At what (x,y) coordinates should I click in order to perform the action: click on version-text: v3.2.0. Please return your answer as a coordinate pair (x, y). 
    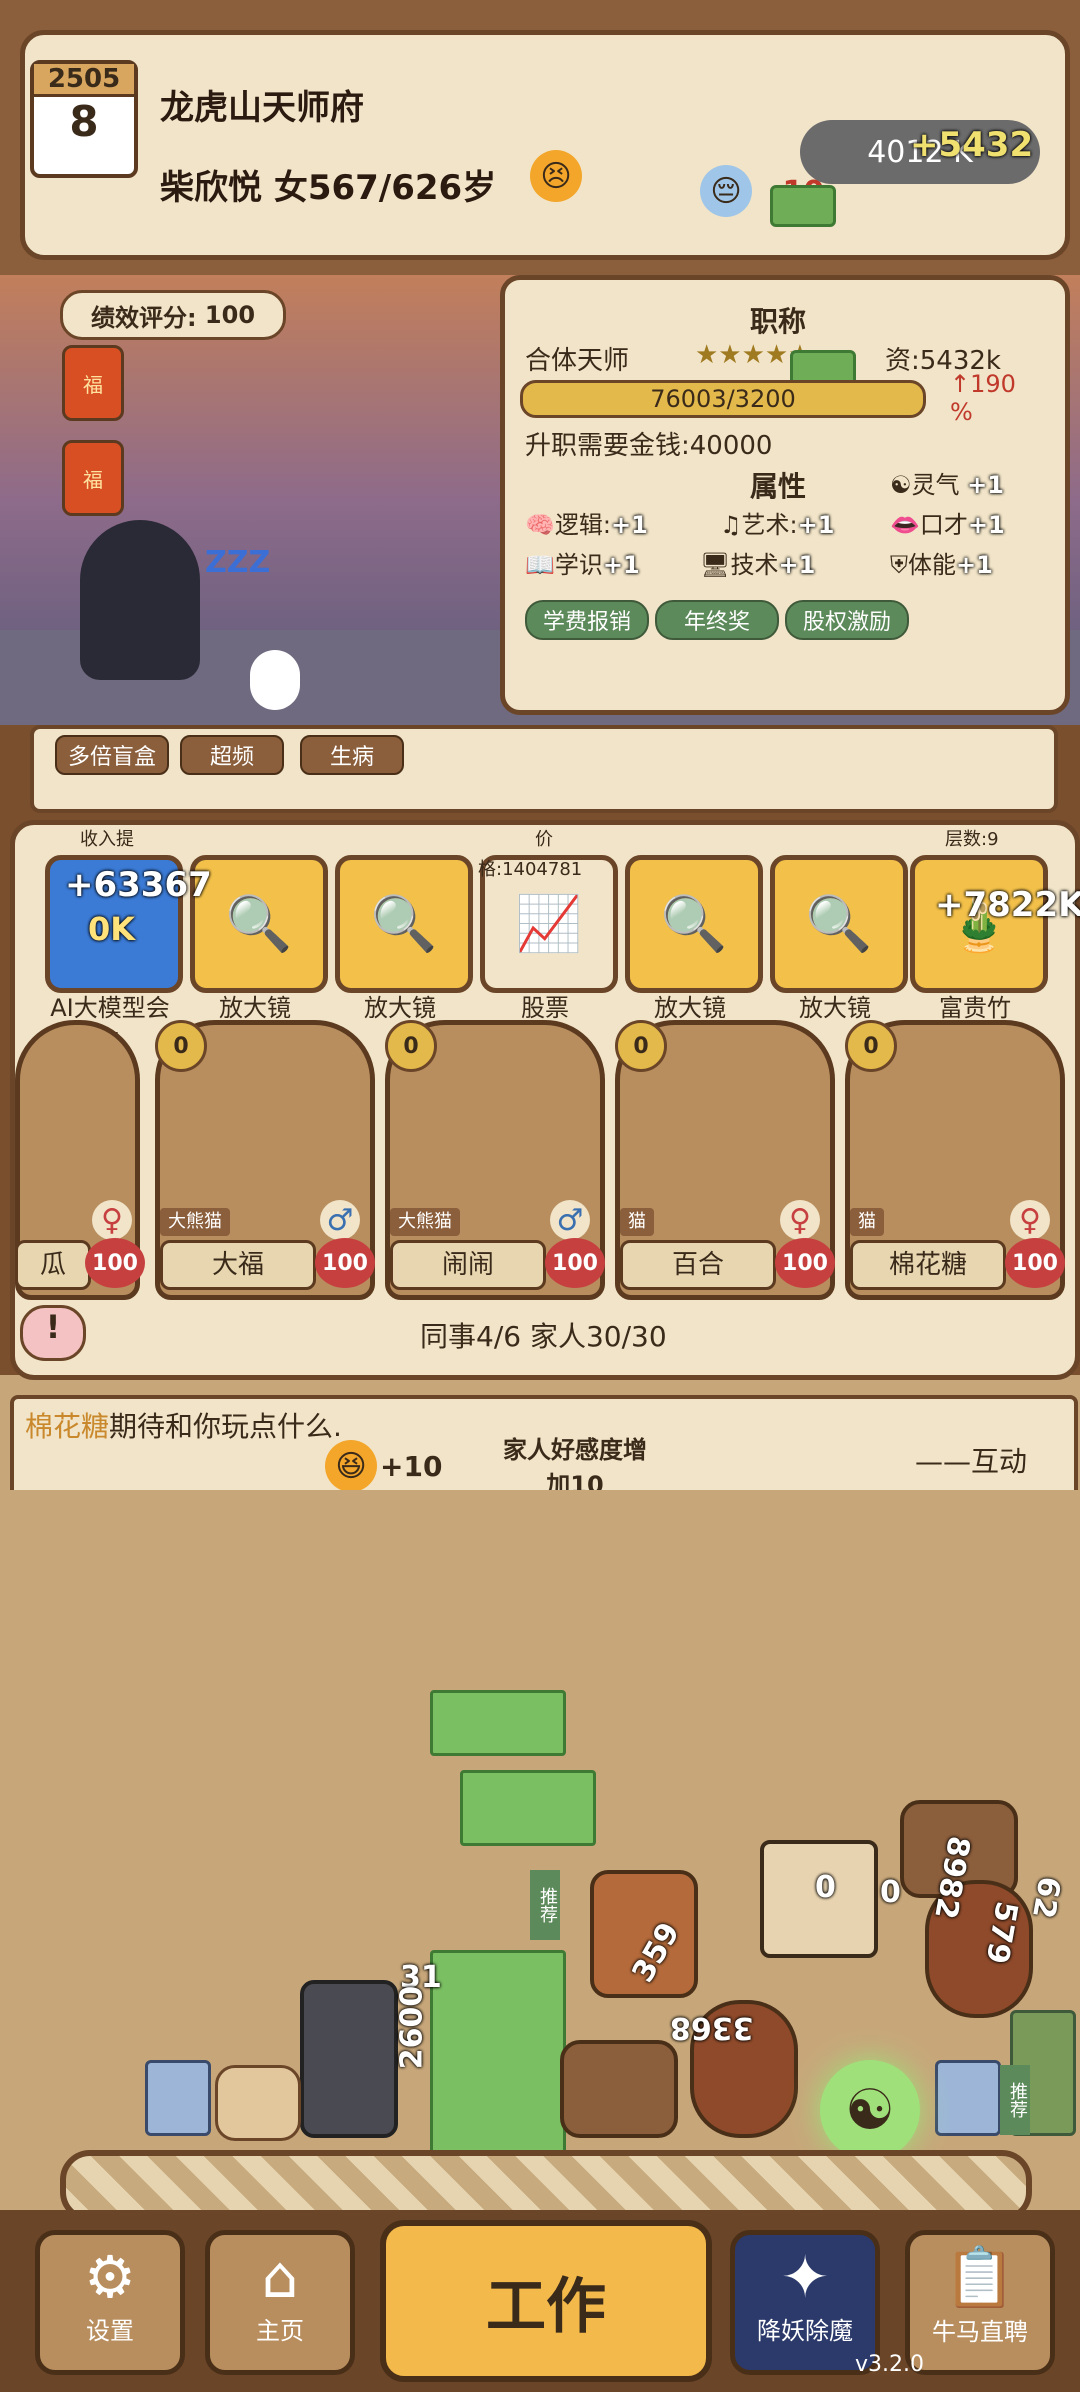
    Looking at the image, I should click on (889, 2364).